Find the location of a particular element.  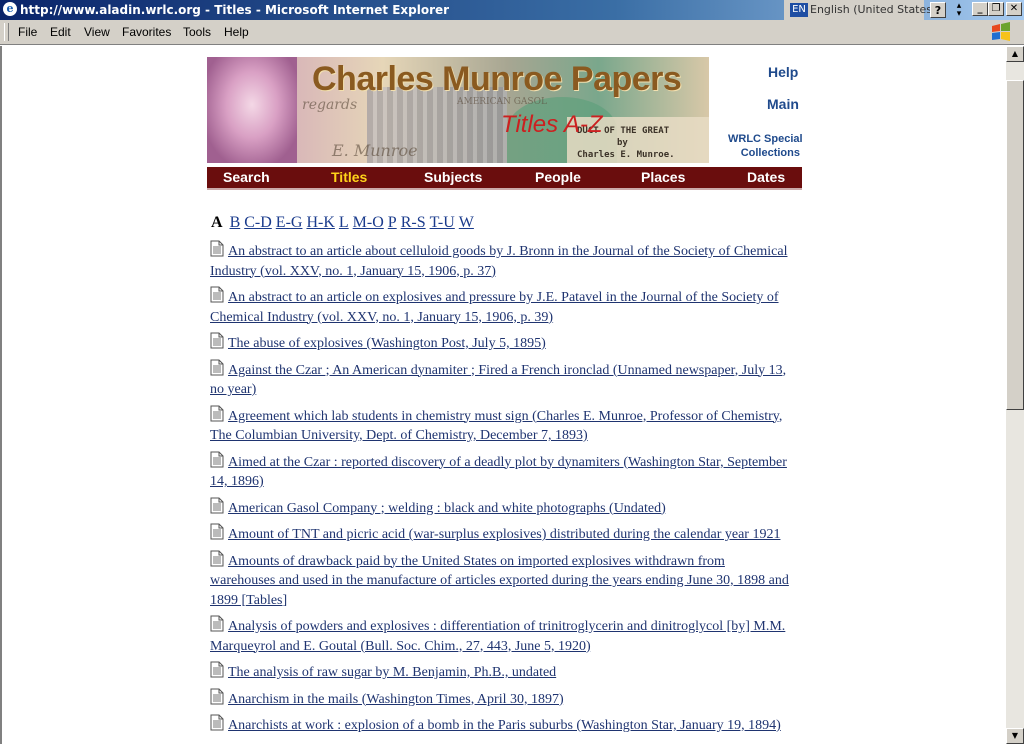

vertical-scrollbar: ▲ ▼ is located at coordinates (1015, 395).